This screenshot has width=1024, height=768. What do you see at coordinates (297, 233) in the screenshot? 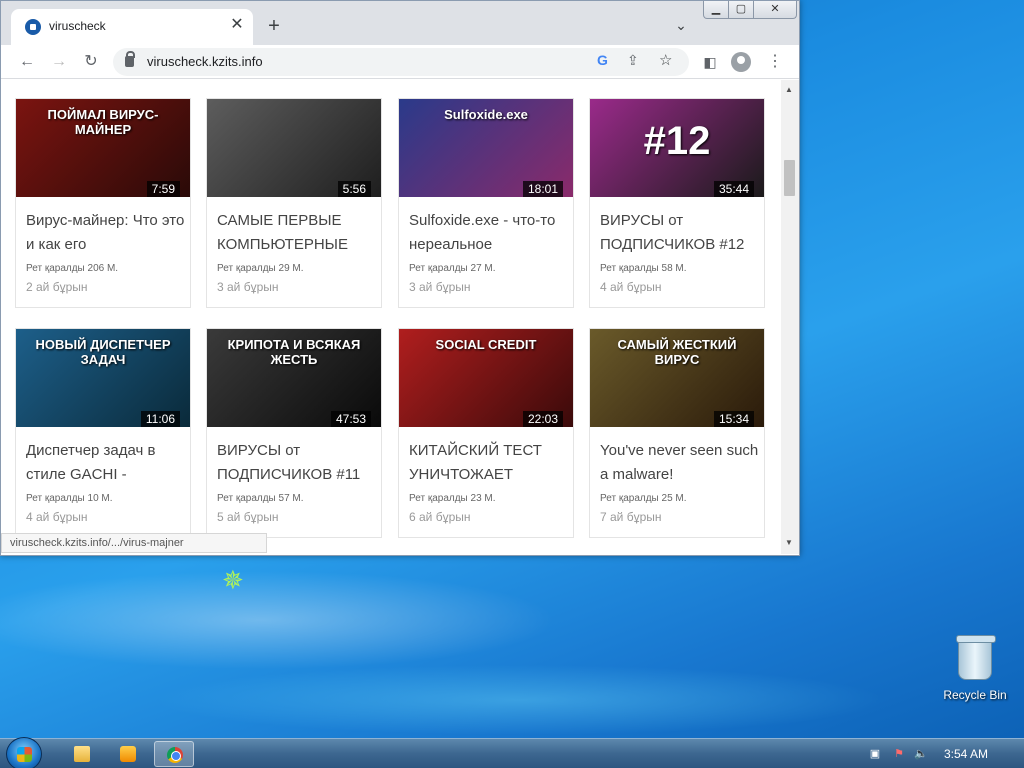
I see `video-title: САМЫЕ ПЕРВЫЕ КОМПЬЮТЕРНЫЕ` at bounding box center [297, 233].